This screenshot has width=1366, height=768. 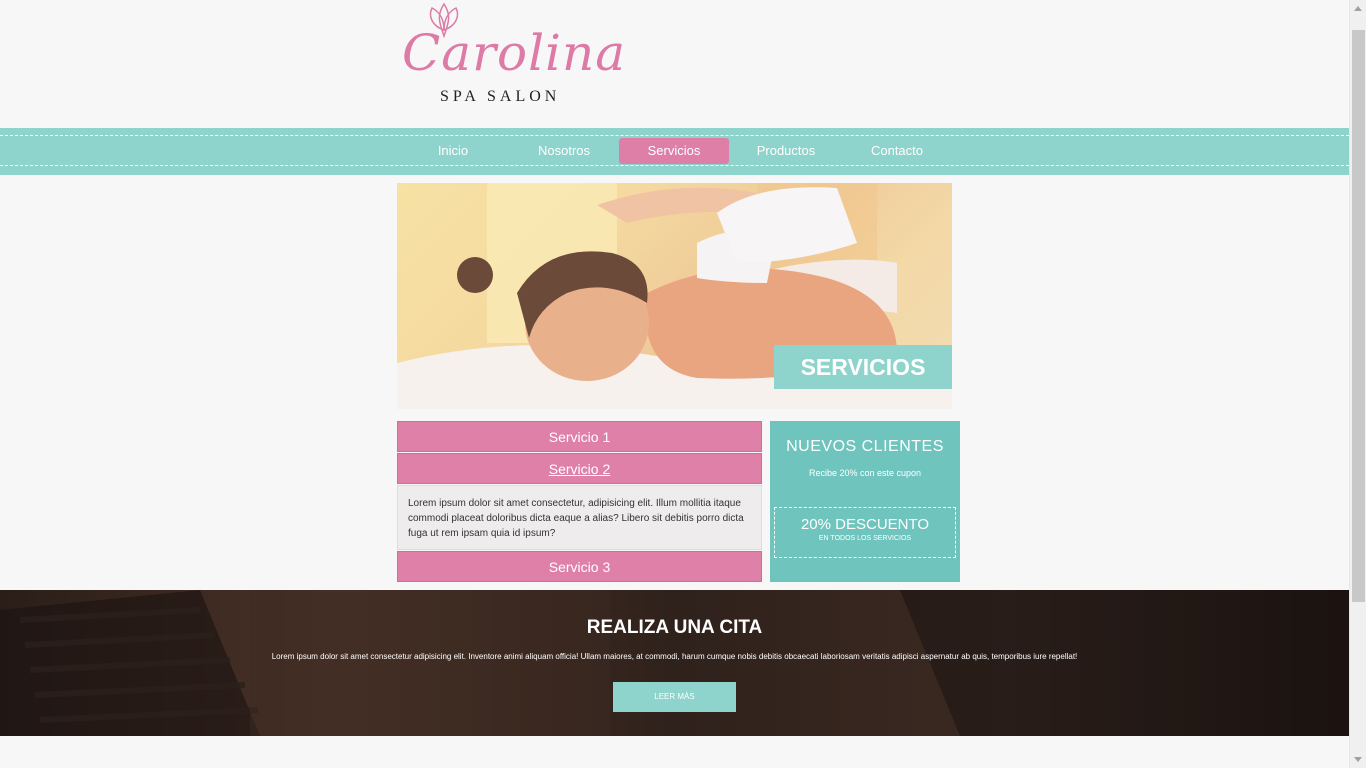 I want to click on accordion-header-label: Servicio 2, so click(x=579, y=469).